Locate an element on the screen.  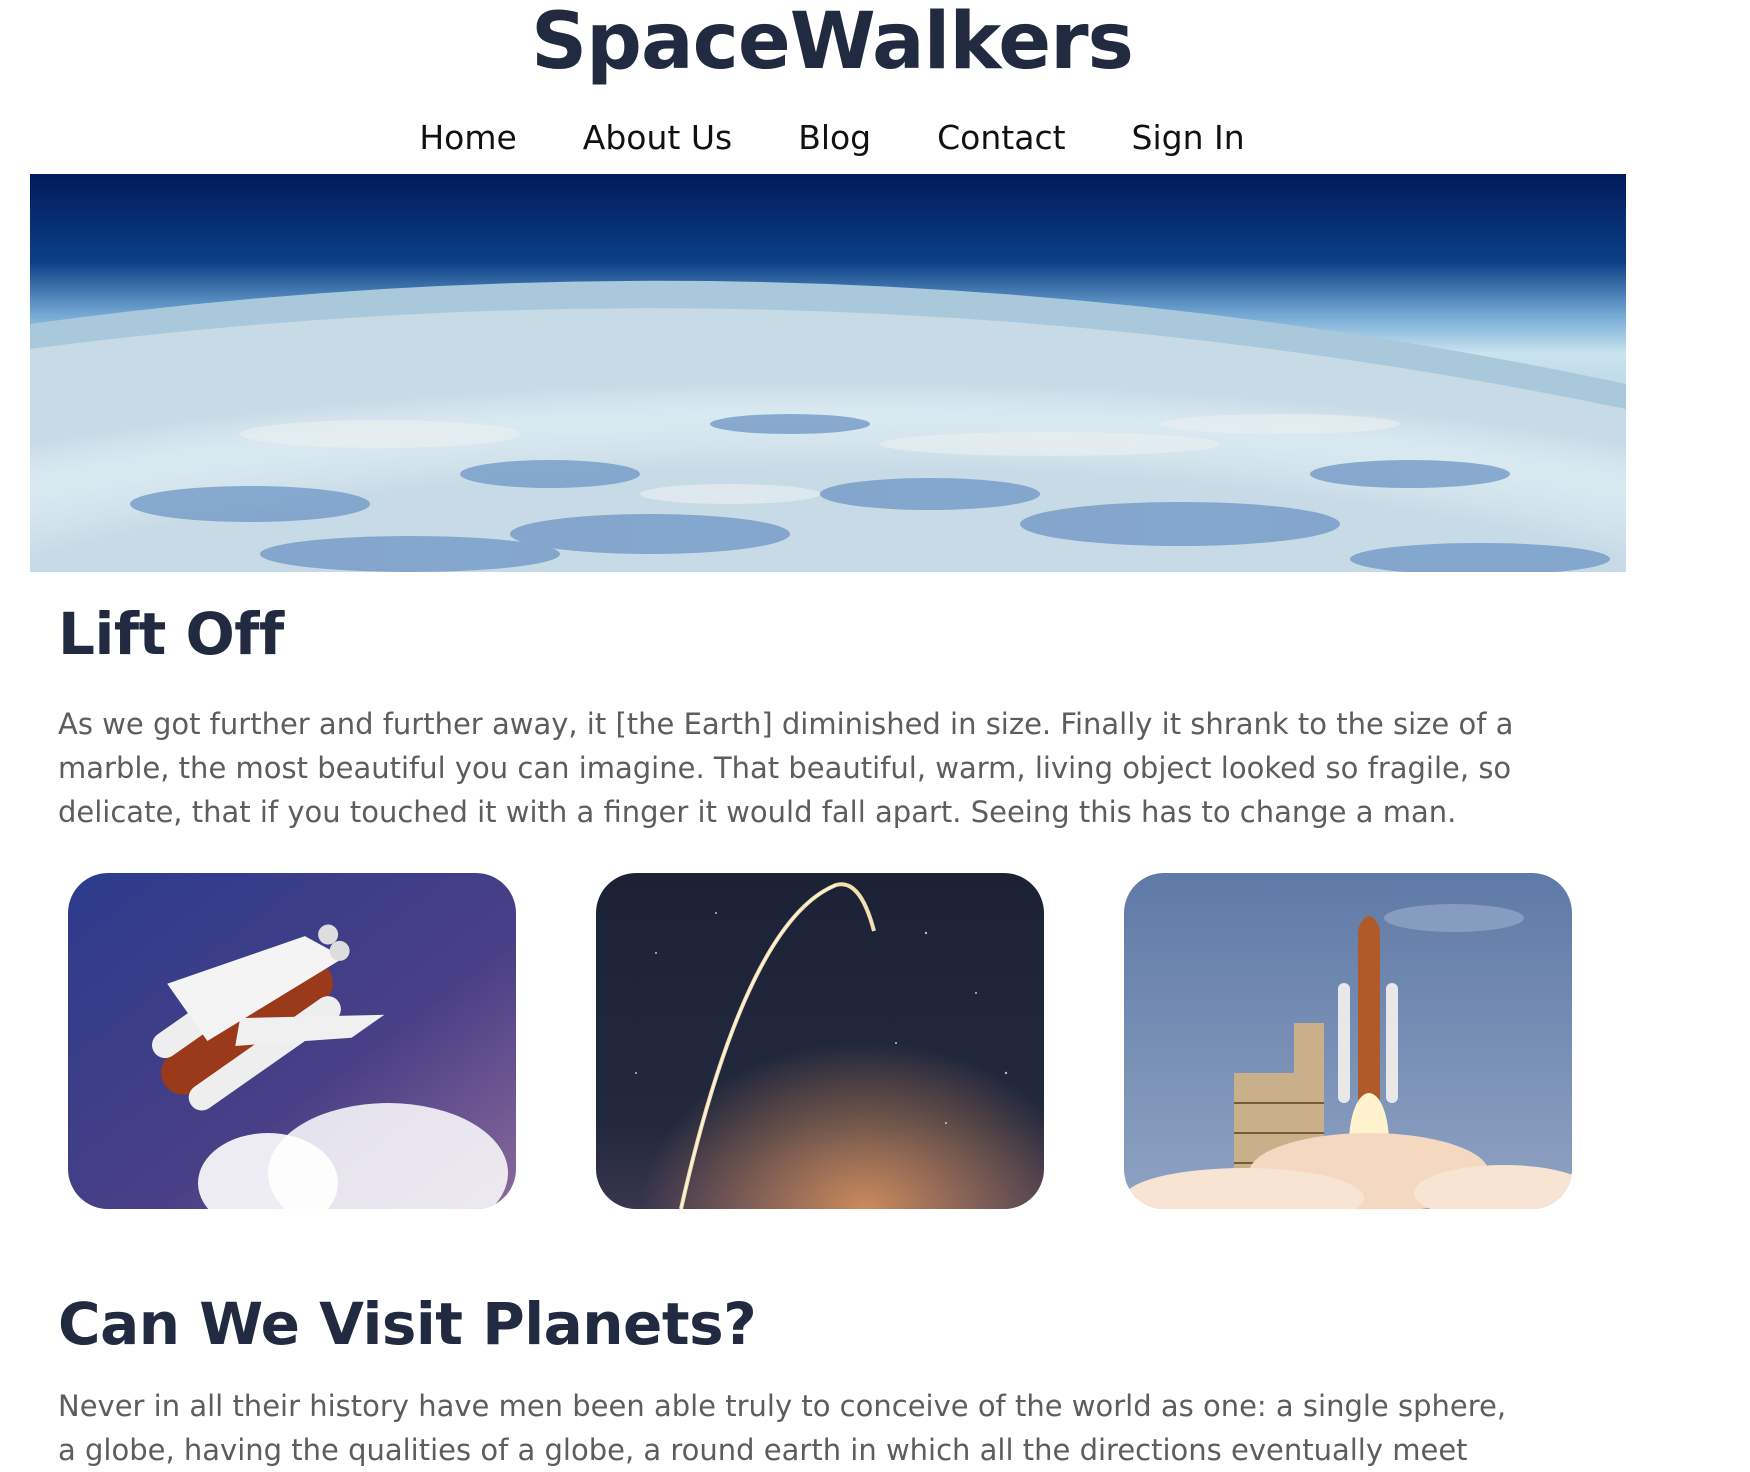
site-title: SpaceWalkers is located at coordinates (832, 43).